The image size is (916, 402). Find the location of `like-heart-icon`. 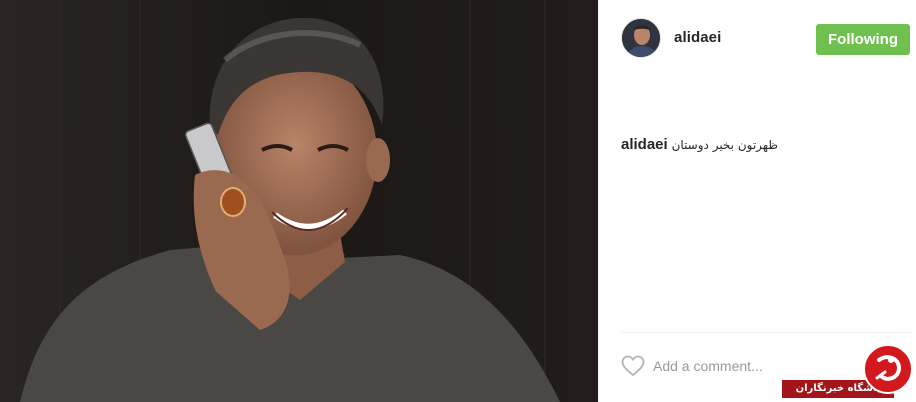

like-heart-icon is located at coordinates (633, 366).